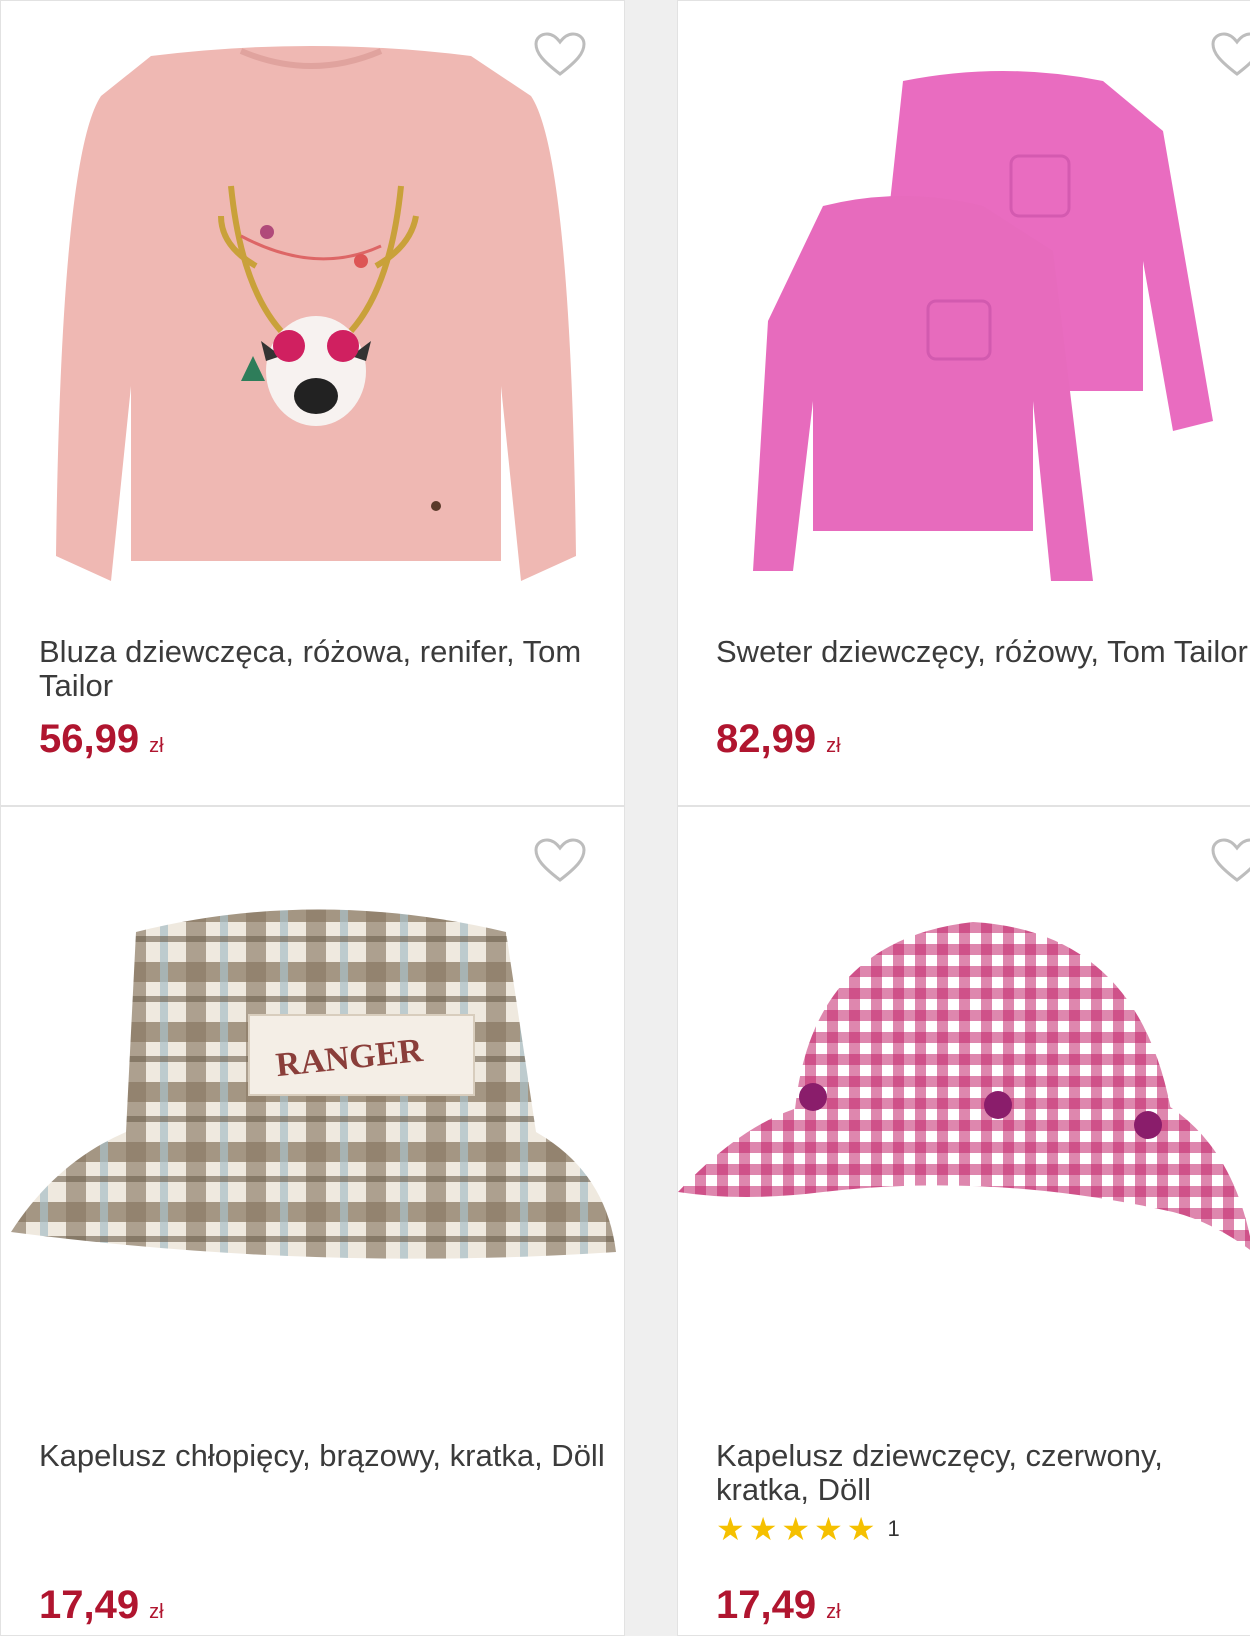  What do you see at coordinates (313, 1092) in the screenshot?
I see `product-image: RANGER` at bounding box center [313, 1092].